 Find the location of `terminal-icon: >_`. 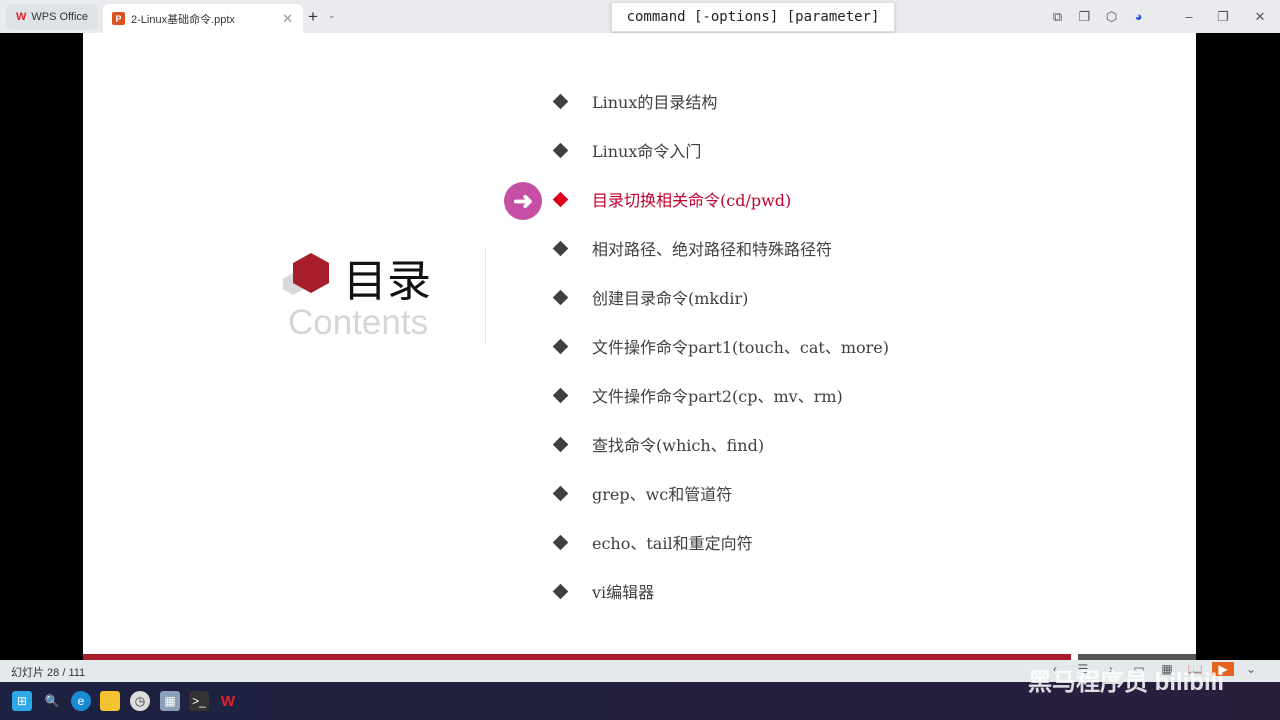

terminal-icon: >_ is located at coordinates (199, 701).